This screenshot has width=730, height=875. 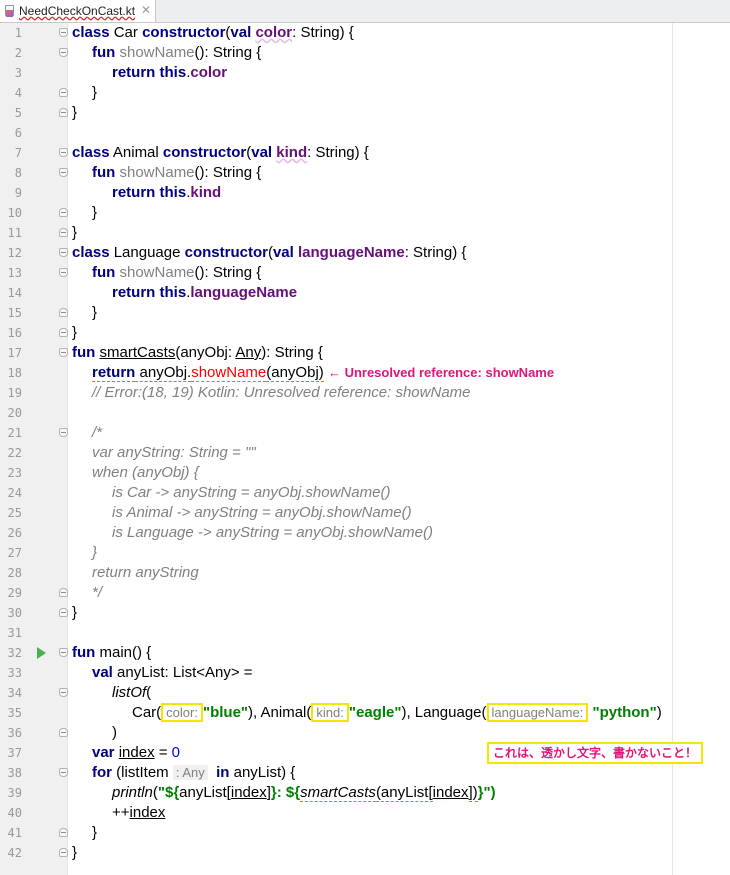 What do you see at coordinates (132, 692) in the screenshot?
I see `code-text: listOf(` at bounding box center [132, 692].